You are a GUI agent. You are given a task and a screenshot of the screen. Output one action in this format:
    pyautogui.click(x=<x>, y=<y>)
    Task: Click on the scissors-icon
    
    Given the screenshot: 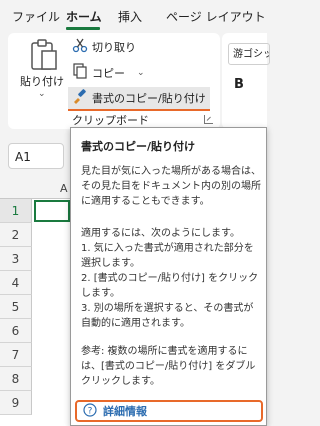 What is the action you would take?
    pyautogui.click(x=80, y=47)
    